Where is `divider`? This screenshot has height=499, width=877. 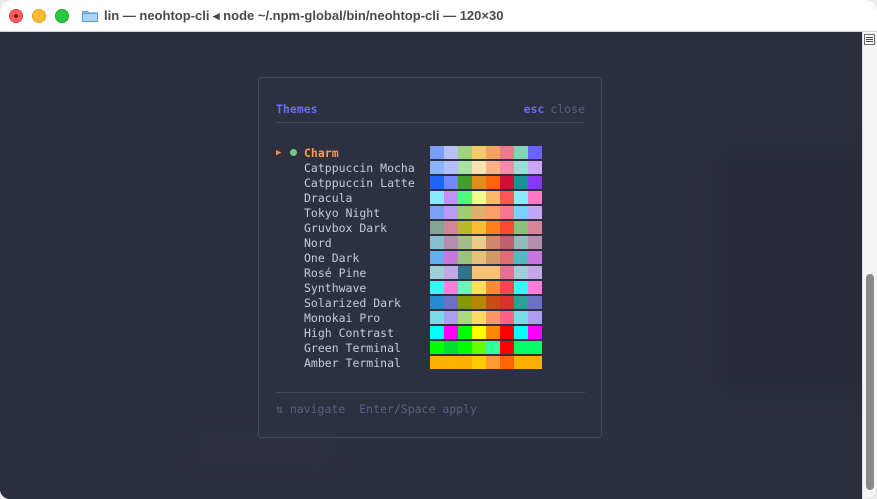 divider is located at coordinates (430, 122).